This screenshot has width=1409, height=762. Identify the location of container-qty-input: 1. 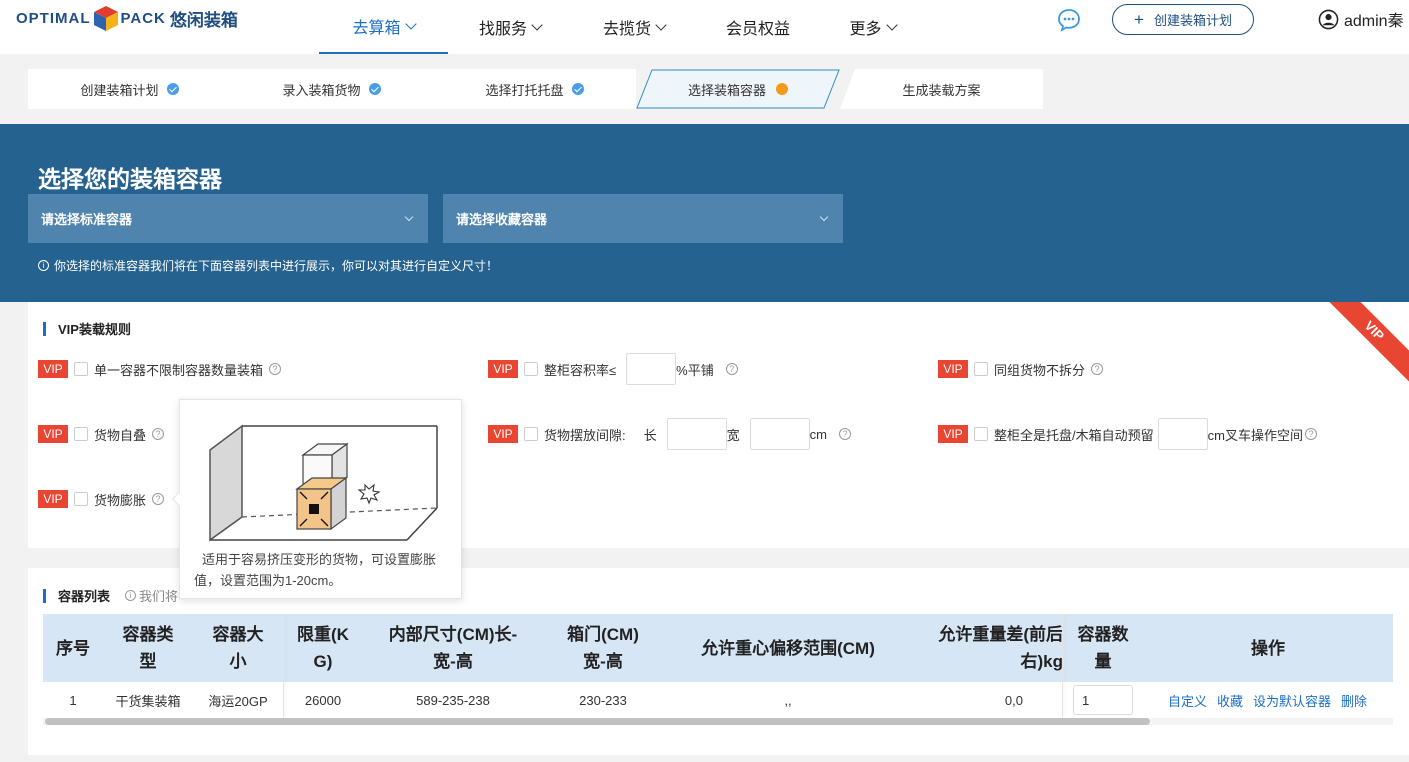
(1103, 700).